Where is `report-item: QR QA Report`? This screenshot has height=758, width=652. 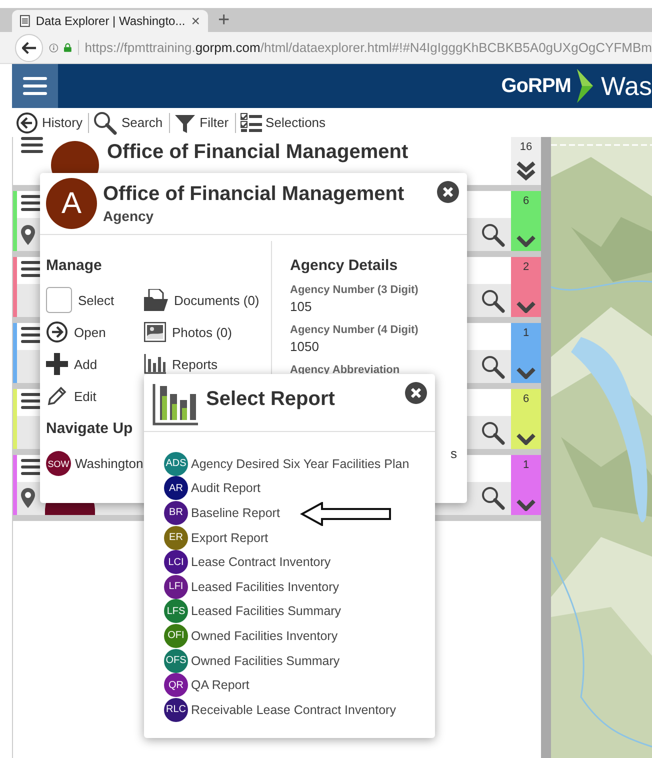
report-item: QR QA Report is located at coordinates (299, 685).